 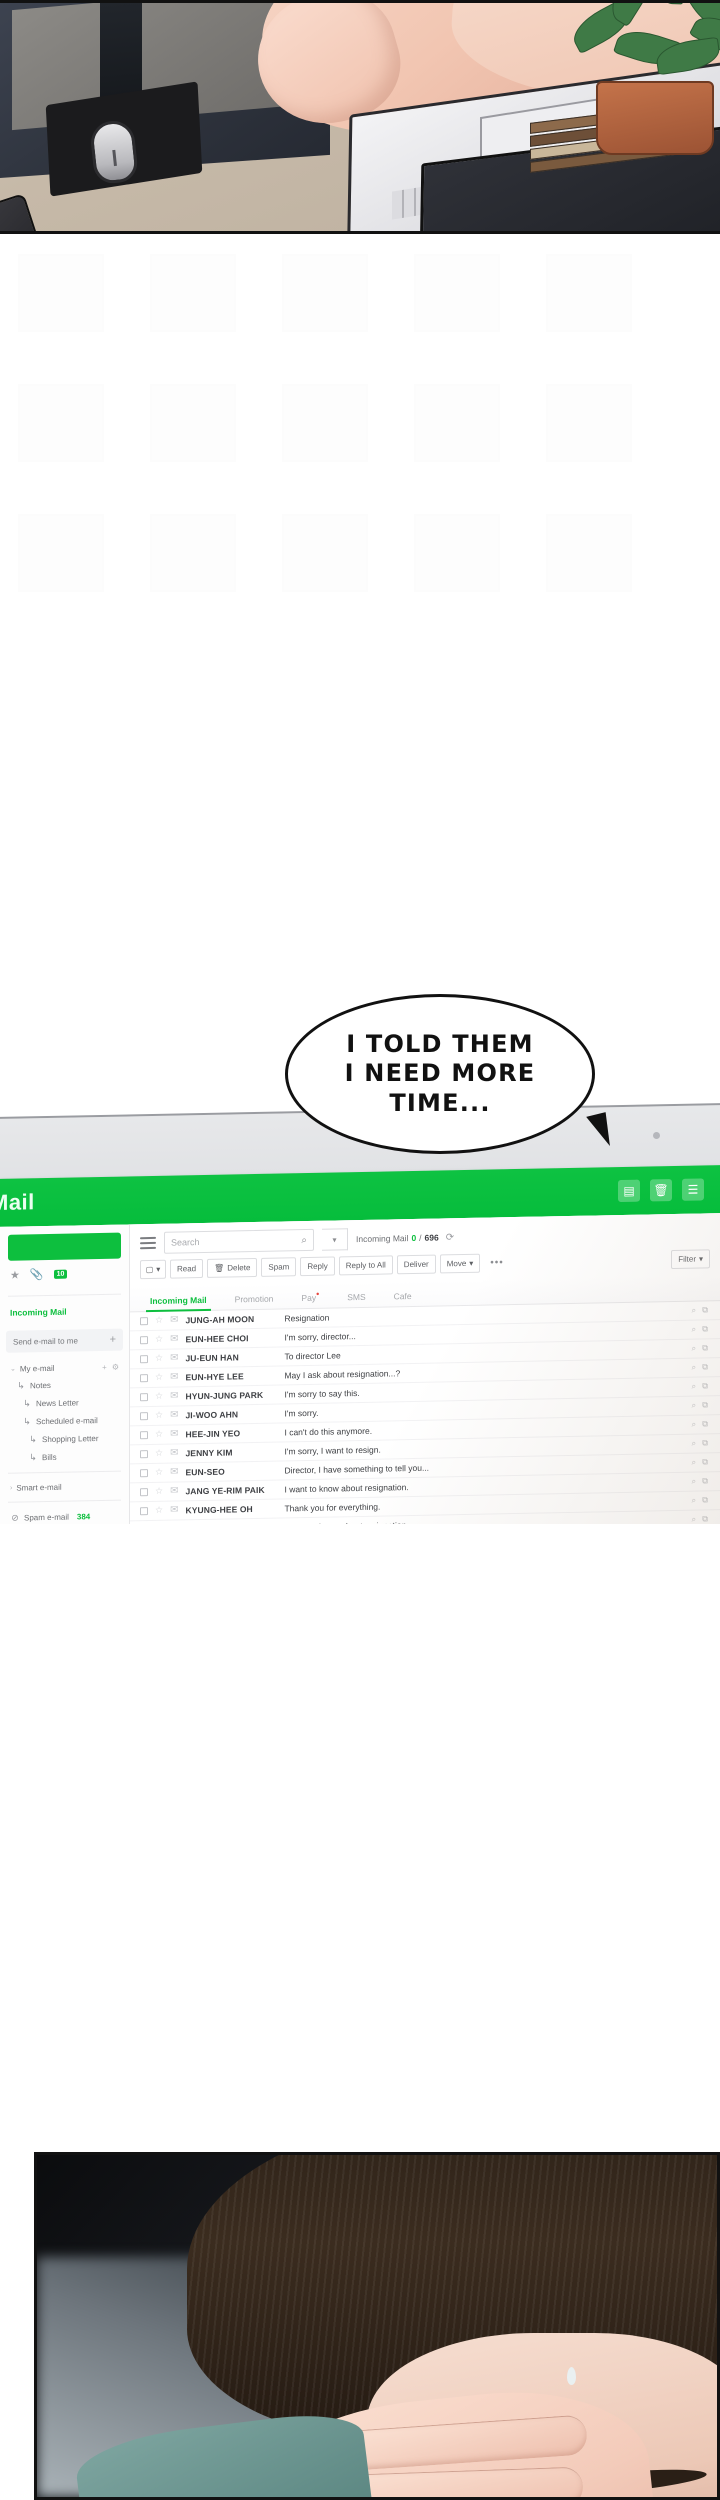 What do you see at coordinates (629, 1191) in the screenshot?
I see `inbox-icon: ▤` at bounding box center [629, 1191].